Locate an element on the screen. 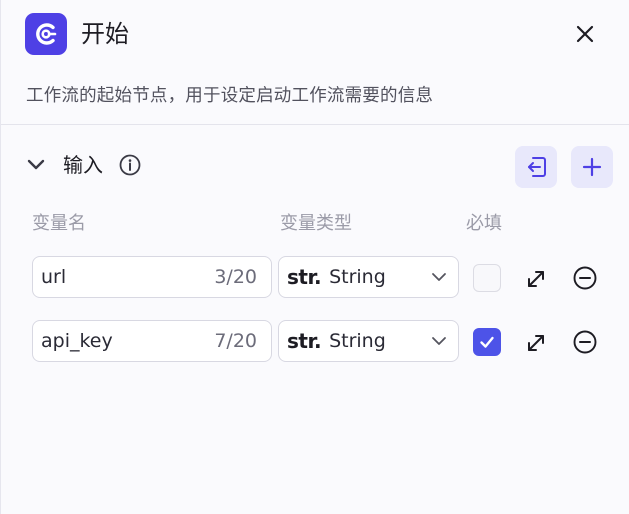  start-node-icon is located at coordinates (46, 34).